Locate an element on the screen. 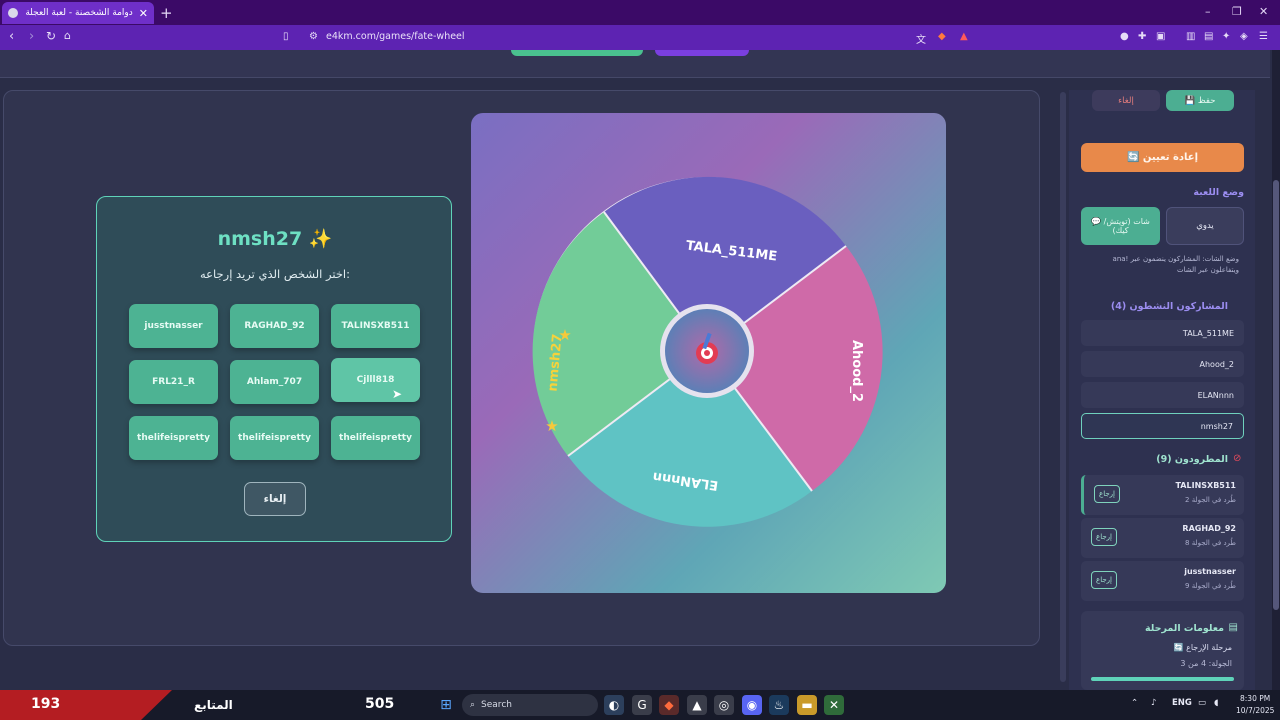 This screenshot has width=1280, height=720. language-indicator: ENG is located at coordinates (1182, 703).